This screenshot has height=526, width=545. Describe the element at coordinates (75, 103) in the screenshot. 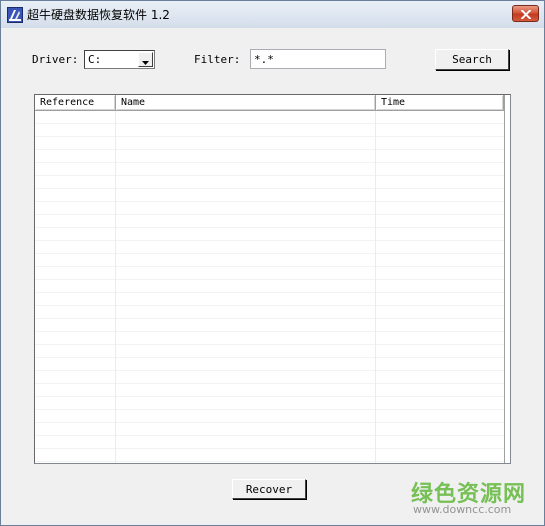

I see `column-header-reference: Reference` at that location.